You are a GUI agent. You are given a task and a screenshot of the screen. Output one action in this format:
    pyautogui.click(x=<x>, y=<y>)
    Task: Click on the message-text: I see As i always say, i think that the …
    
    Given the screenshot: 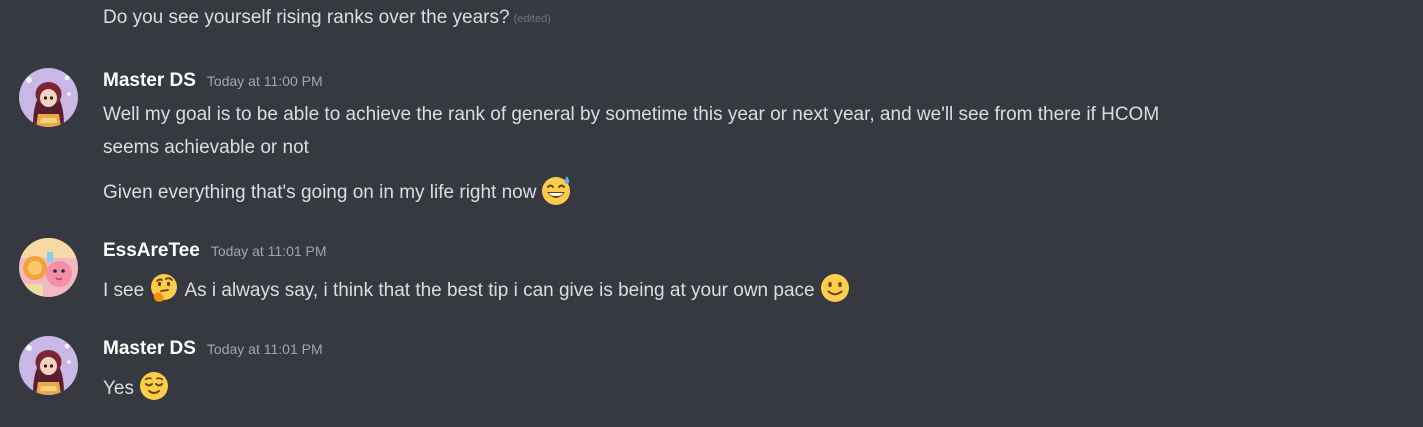 What is the action you would take?
    pyautogui.click(x=477, y=288)
    